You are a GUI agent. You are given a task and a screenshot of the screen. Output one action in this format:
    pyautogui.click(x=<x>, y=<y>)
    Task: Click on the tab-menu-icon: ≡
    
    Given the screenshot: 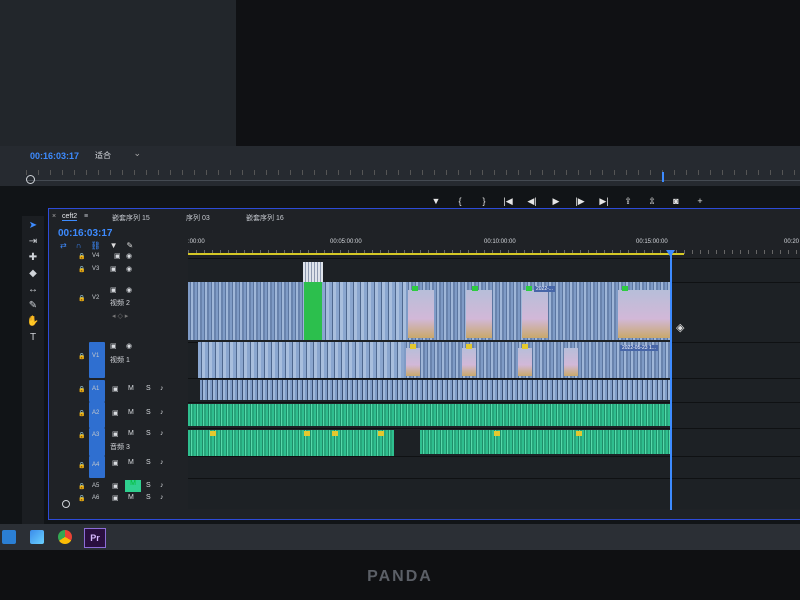 What is the action you would take?
    pyautogui.click(x=86, y=216)
    